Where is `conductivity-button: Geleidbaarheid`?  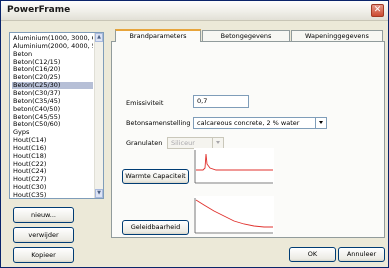 conductivity-button: Geleidbaarheid is located at coordinates (155, 227).